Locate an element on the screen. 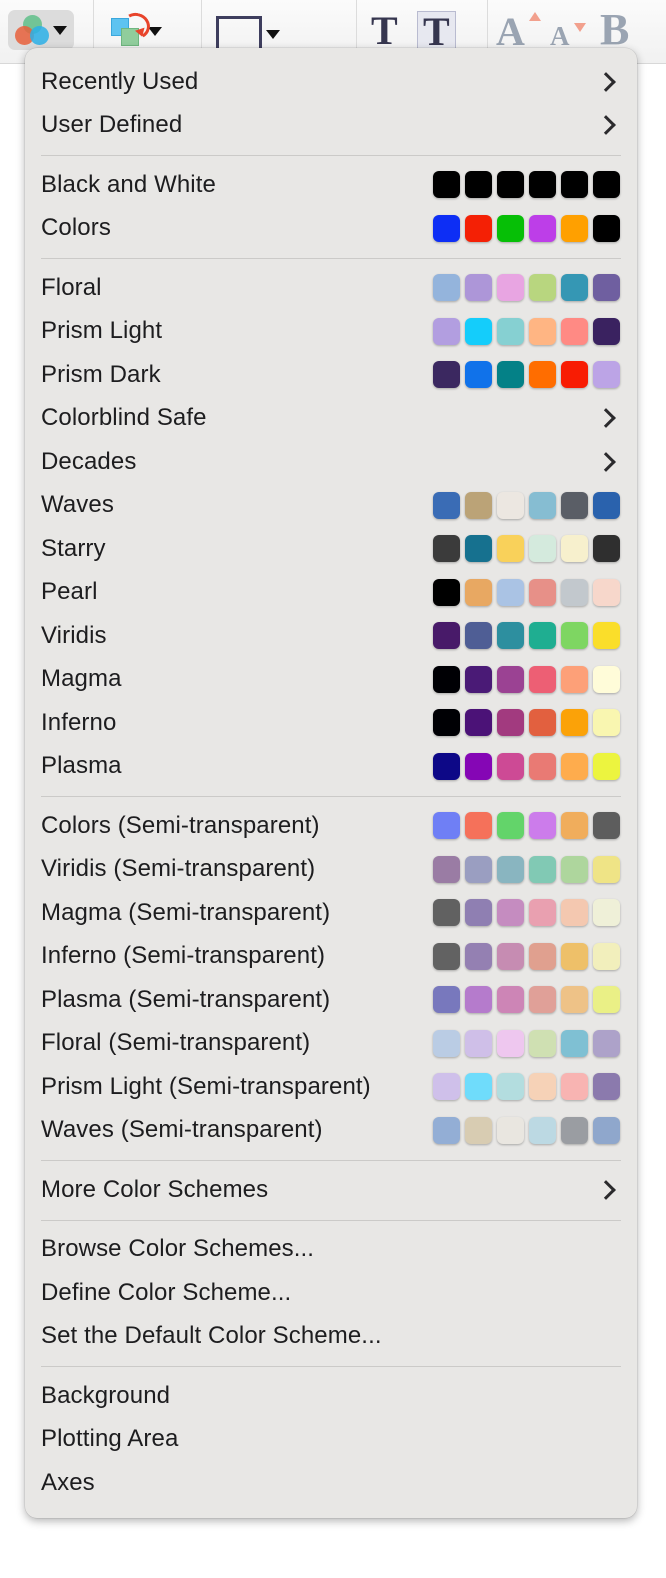 The image size is (666, 1578). menu-item-viridis-semi-transparent: Viridis (Semi-transparent) is located at coordinates (331, 870).